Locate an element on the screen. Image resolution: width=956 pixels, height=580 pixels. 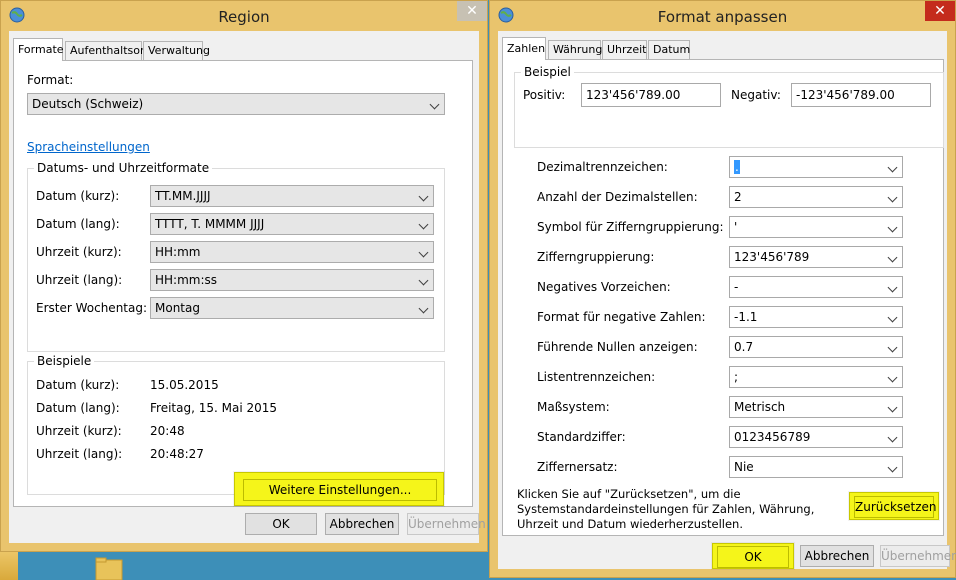
negative-sign-value: - is located at coordinates (736, 287).